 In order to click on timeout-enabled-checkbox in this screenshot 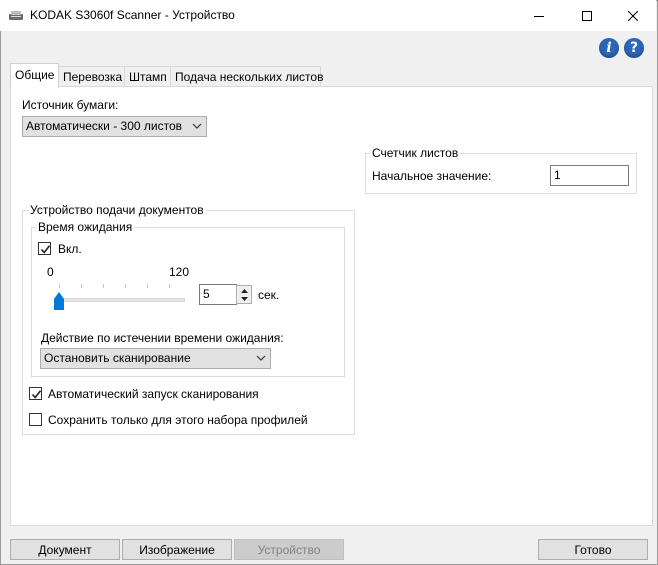, I will do `click(44, 248)`.